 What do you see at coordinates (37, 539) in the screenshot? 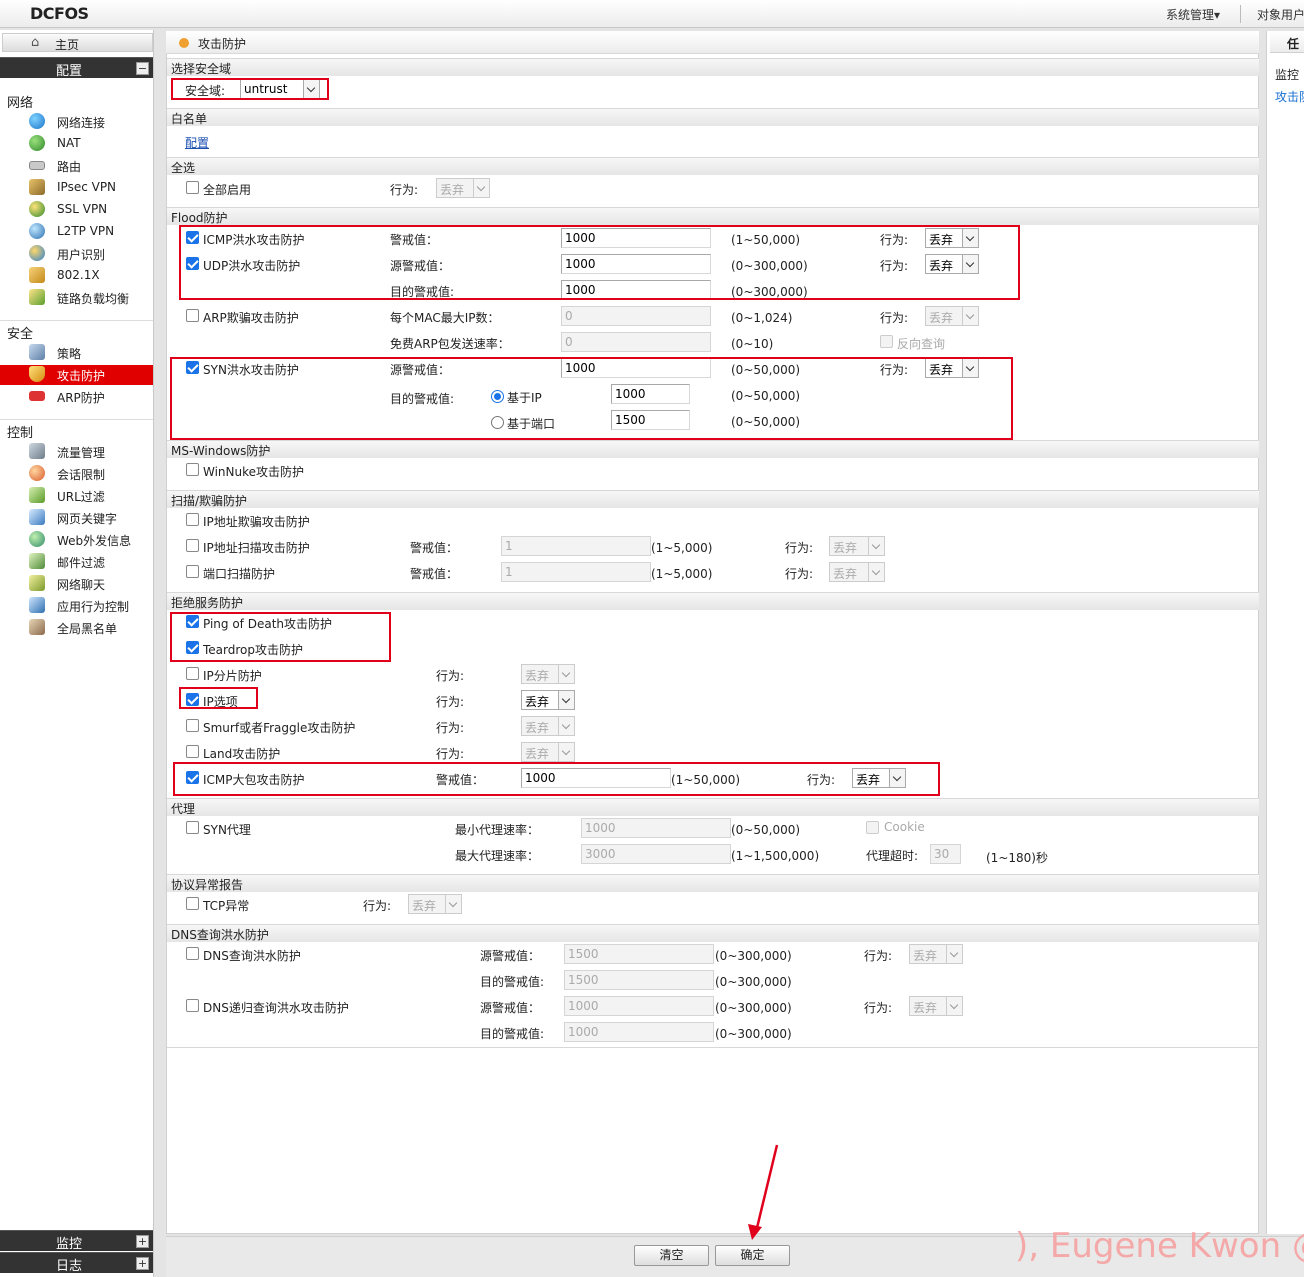
I see `web-outgoing-icon` at bounding box center [37, 539].